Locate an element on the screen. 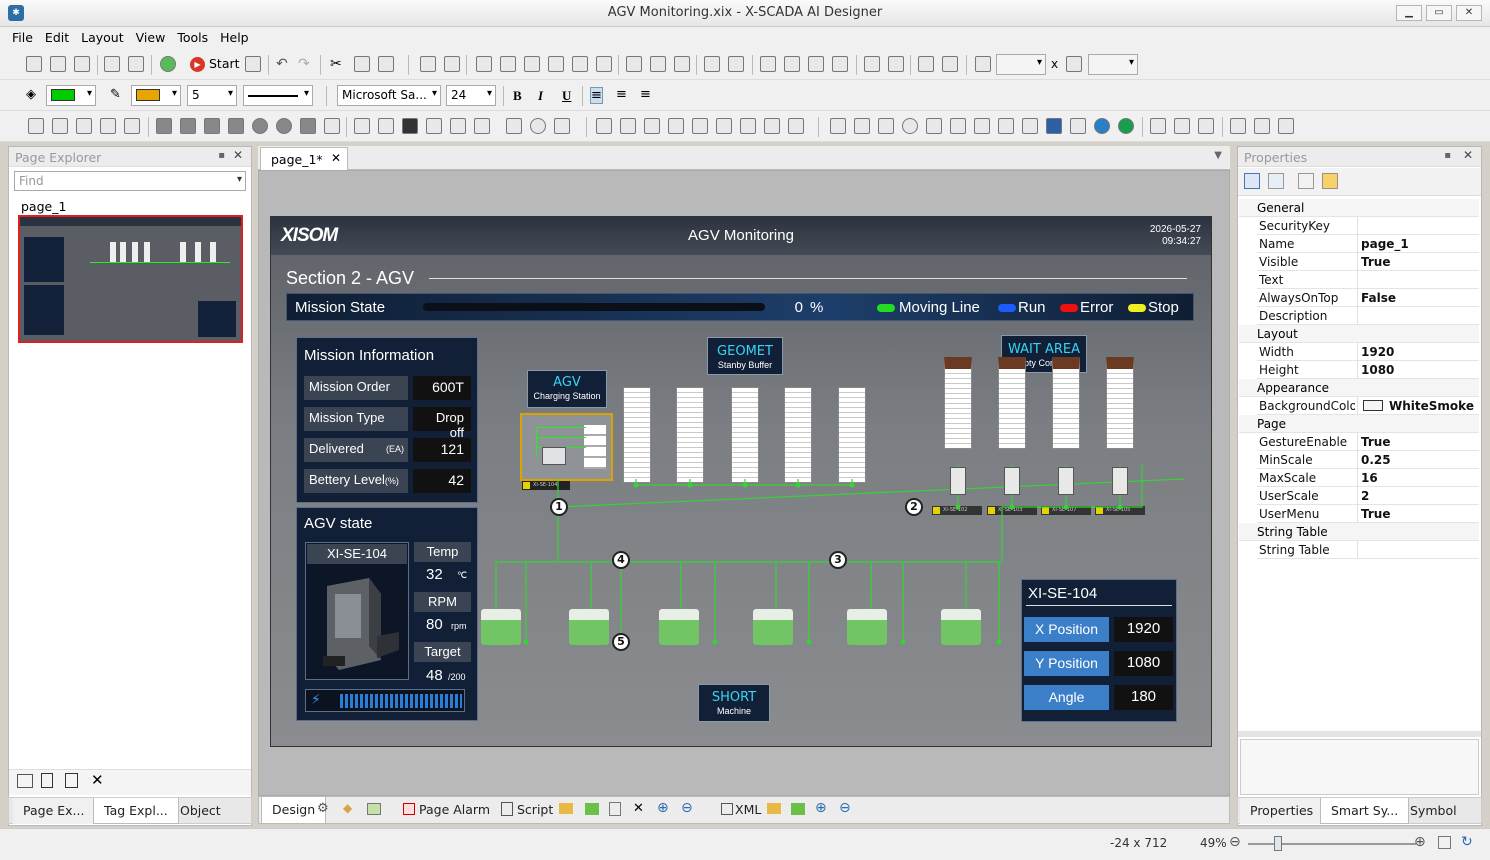 The width and height of the screenshot is (1490, 860). rotate-icon is located at coordinates (950, 64).